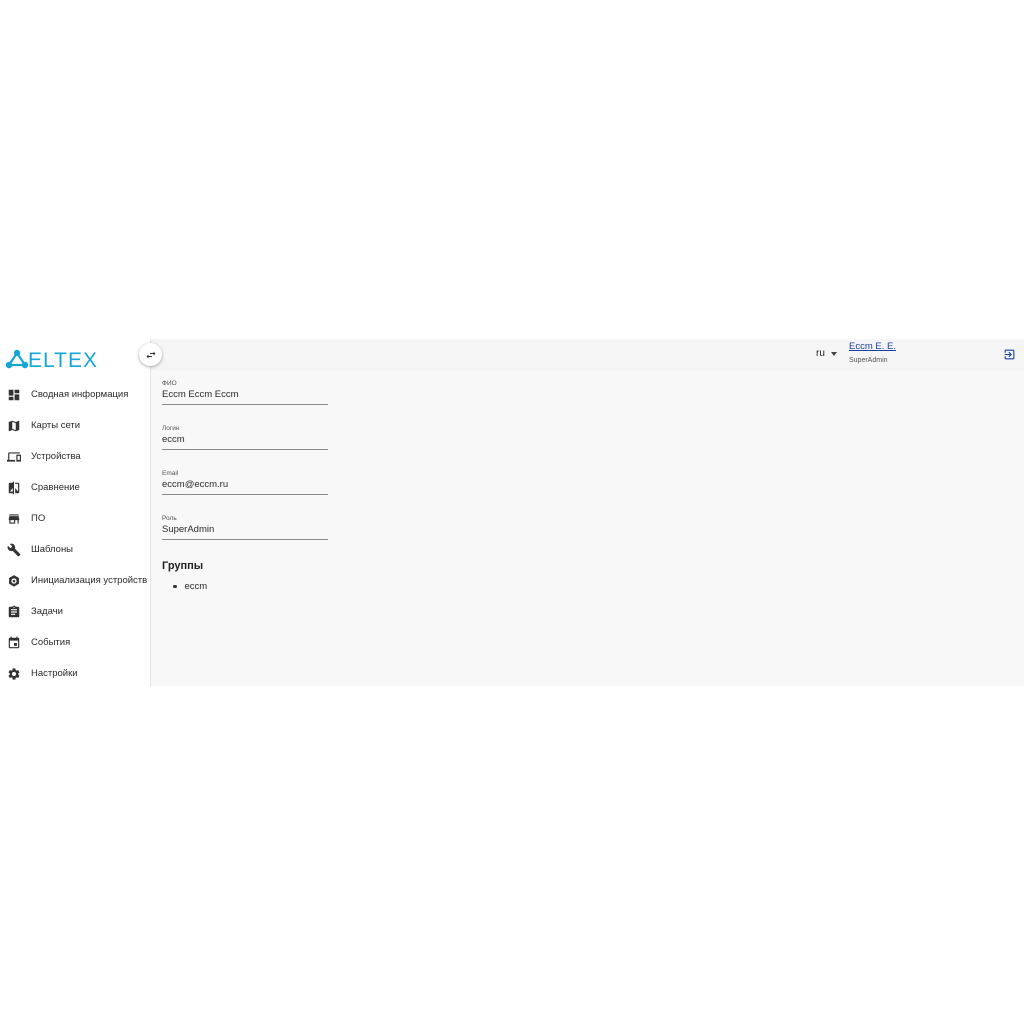  I want to click on role-field: Роль SuperAdmin, so click(245, 527).